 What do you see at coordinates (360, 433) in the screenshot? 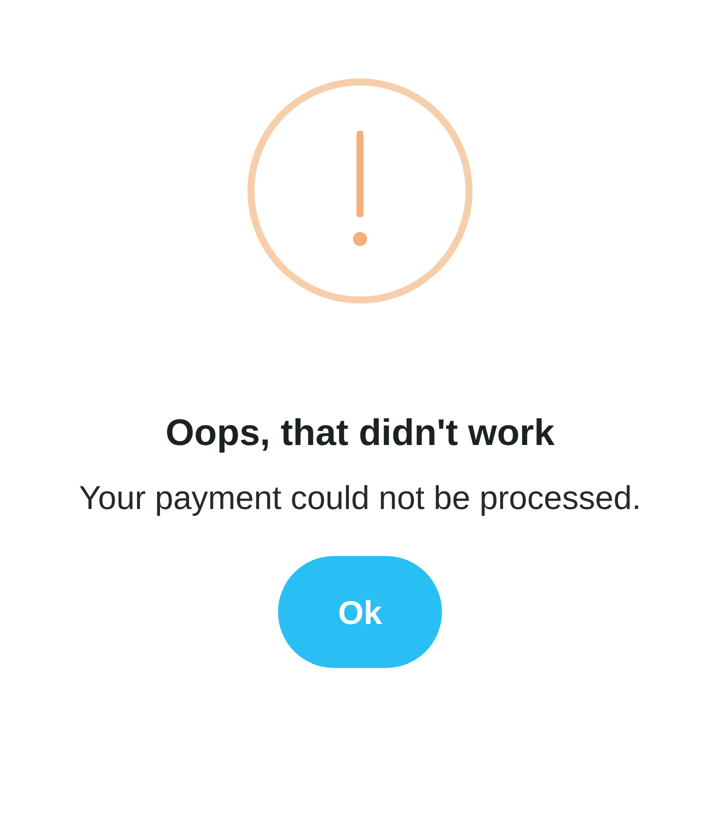
I see `dialog-title: Oops, that didn't work` at bounding box center [360, 433].